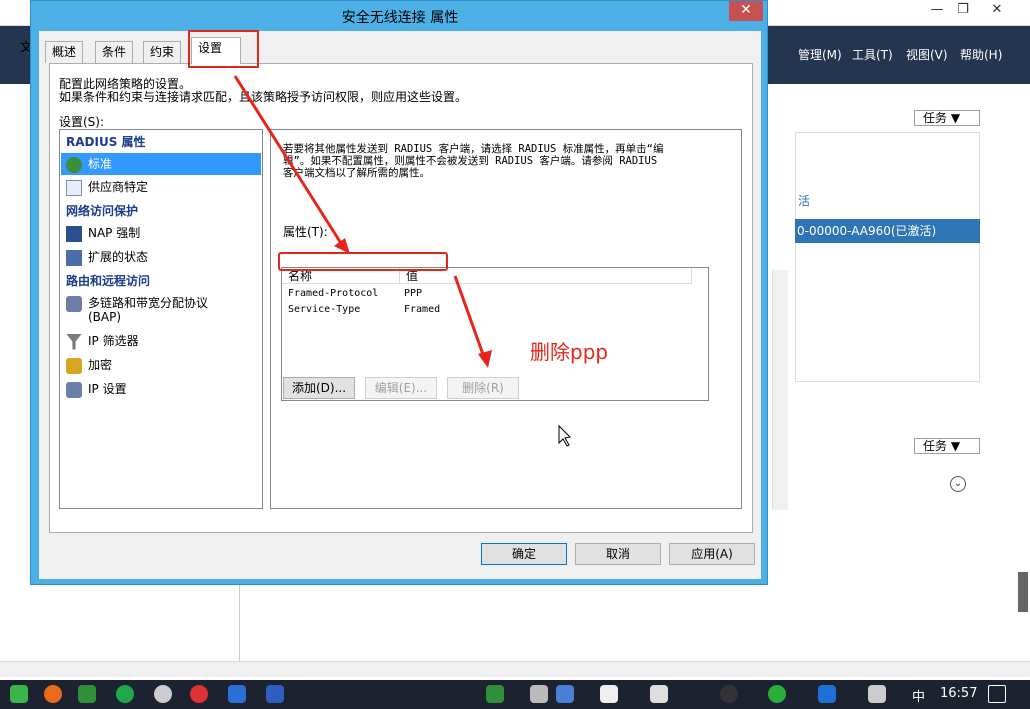  I want to click on shield-icon, so click(609, 694).